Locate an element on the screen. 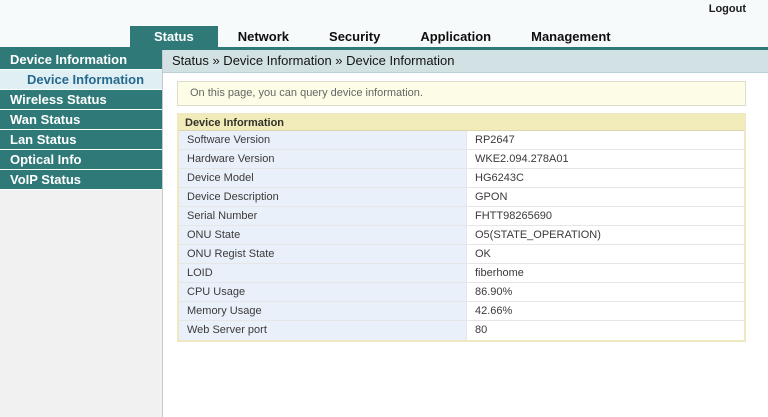 The width and height of the screenshot is (768, 417). row-value: 42.66% is located at coordinates (605, 311).